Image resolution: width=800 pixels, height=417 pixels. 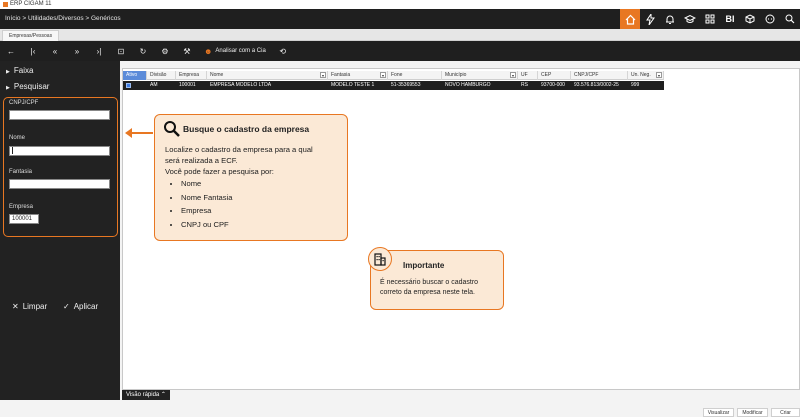 What do you see at coordinates (235, 51) in the screenshot?
I see `analisar-button: ☻ Analisar com a Cia` at bounding box center [235, 51].